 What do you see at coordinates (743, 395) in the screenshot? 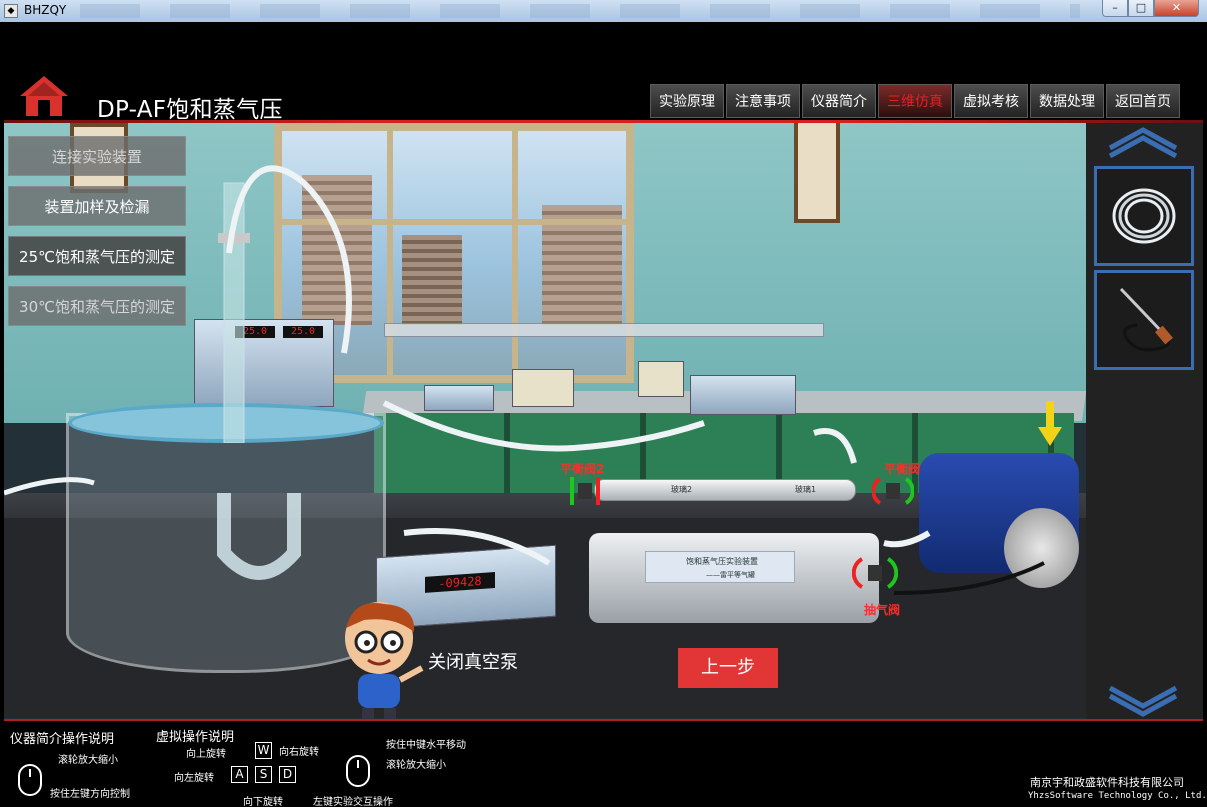
I see `back-meter-right` at bounding box center [743, 395].